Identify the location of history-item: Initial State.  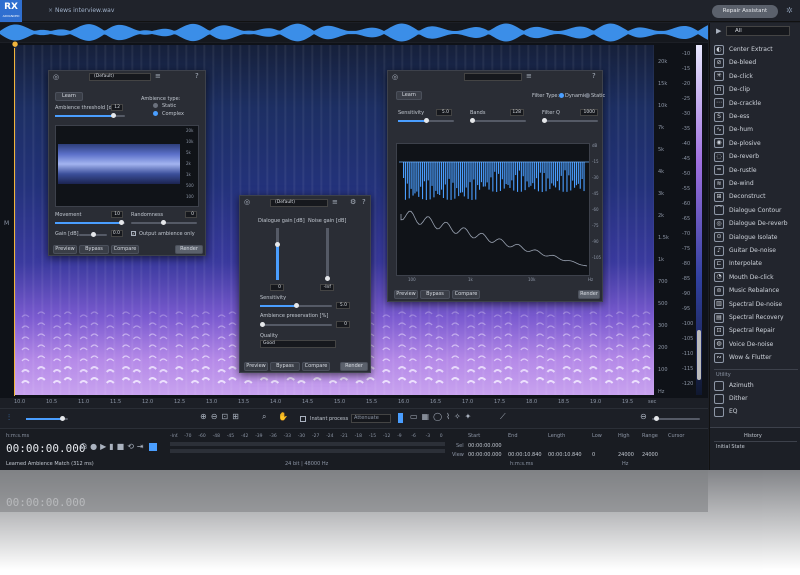
(730, 447).